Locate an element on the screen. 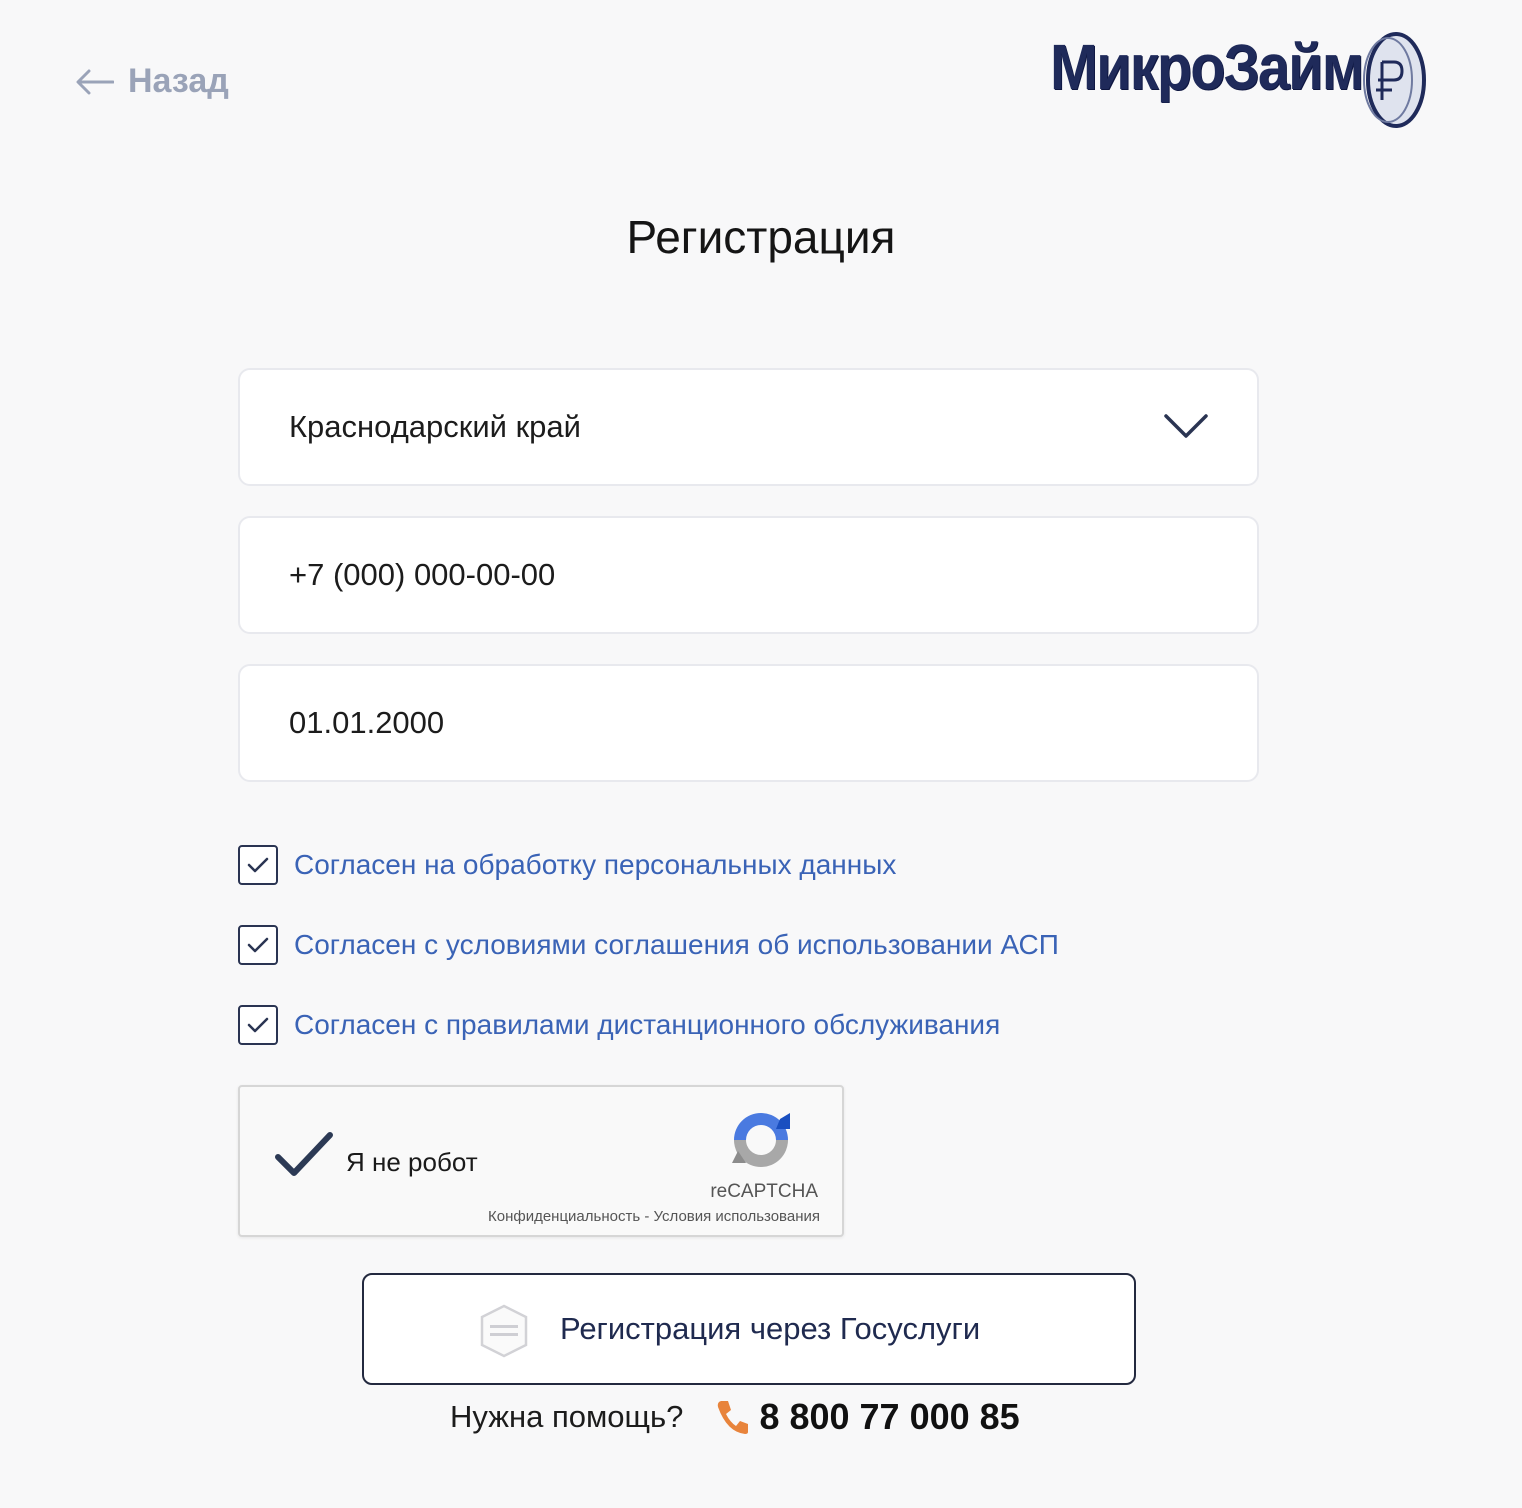 Image resolution: width=1522 pixels, height=1508 pixels. back-link: Назад is located at coordinates (152, 81).